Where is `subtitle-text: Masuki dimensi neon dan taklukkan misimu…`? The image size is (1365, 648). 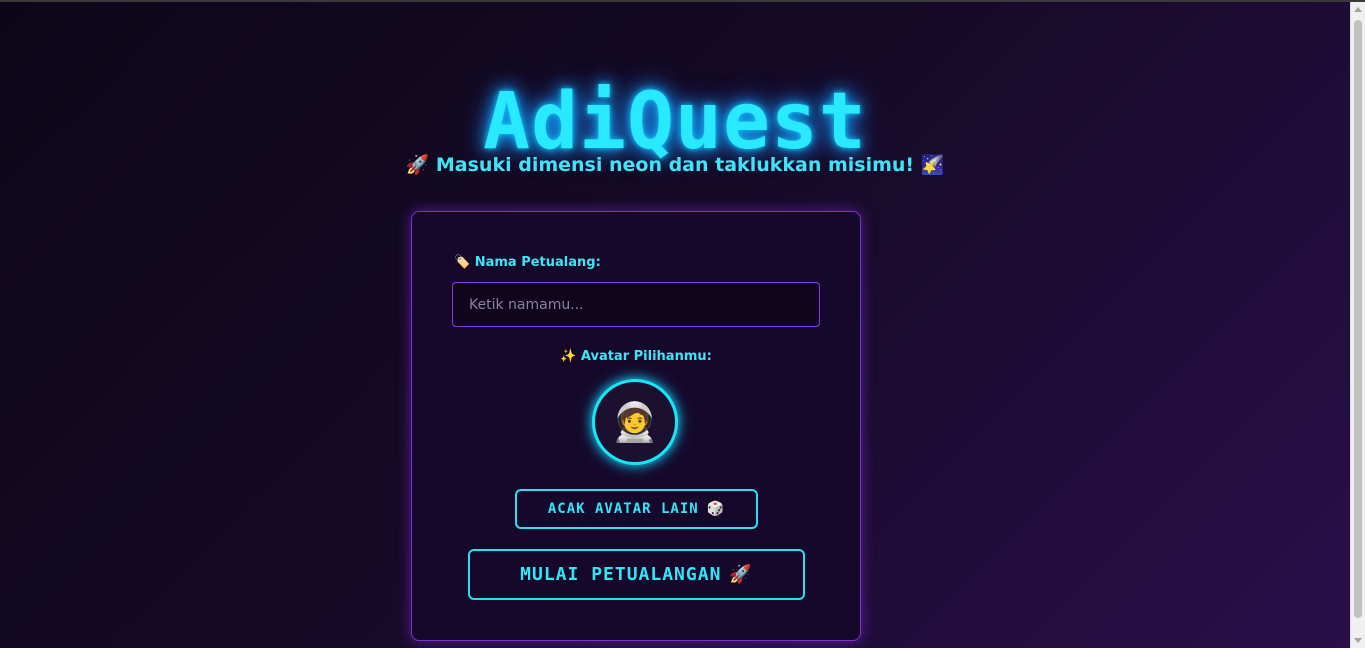
subtitle-text: Masuki dimensi neon dan taklukkan misimu… is located at coordinates (675, 165).